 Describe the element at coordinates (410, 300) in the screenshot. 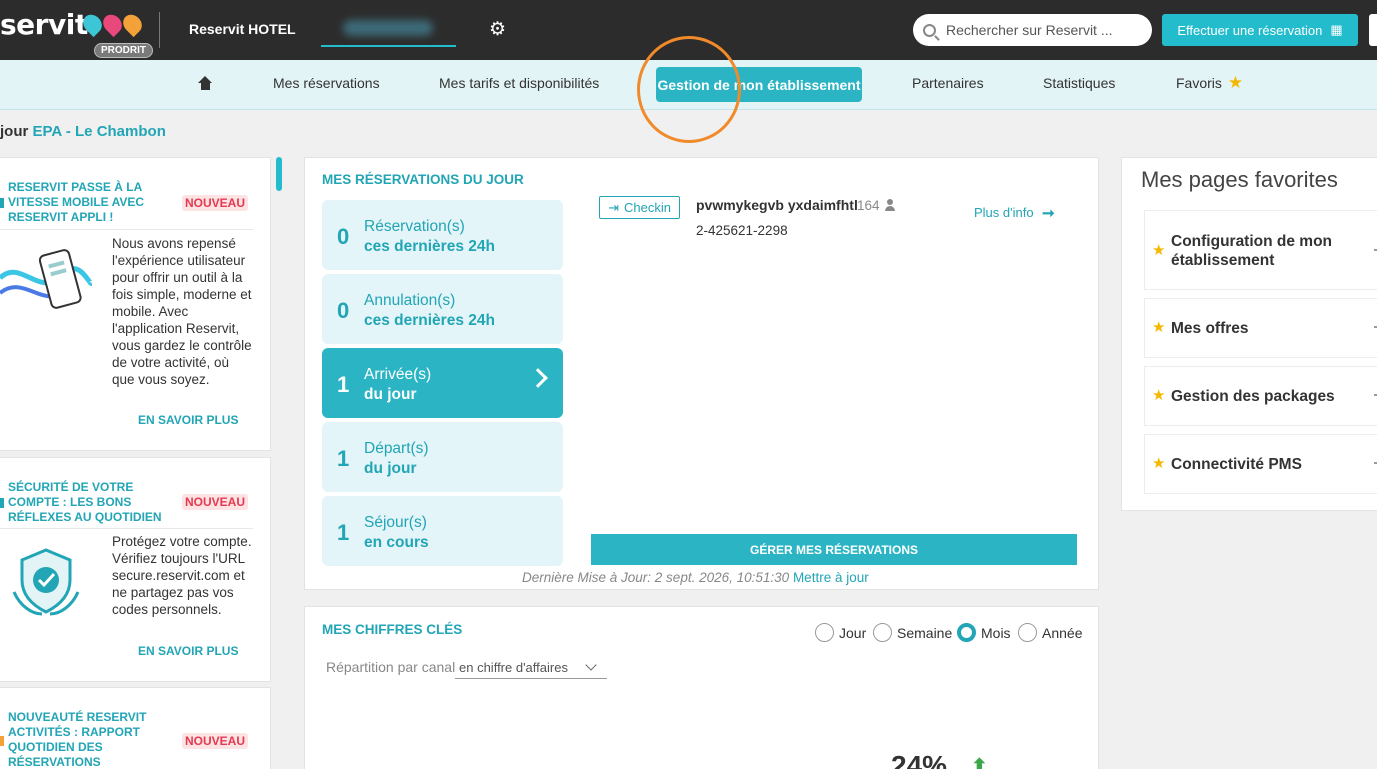

I see `tile-label: Annulation(s)` at that location.